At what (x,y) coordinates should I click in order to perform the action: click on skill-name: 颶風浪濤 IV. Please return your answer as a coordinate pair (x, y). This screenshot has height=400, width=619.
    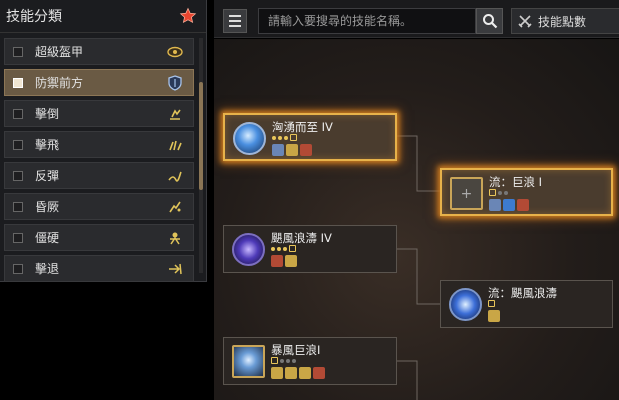
    Looking at the image, I should click on (301, 238).